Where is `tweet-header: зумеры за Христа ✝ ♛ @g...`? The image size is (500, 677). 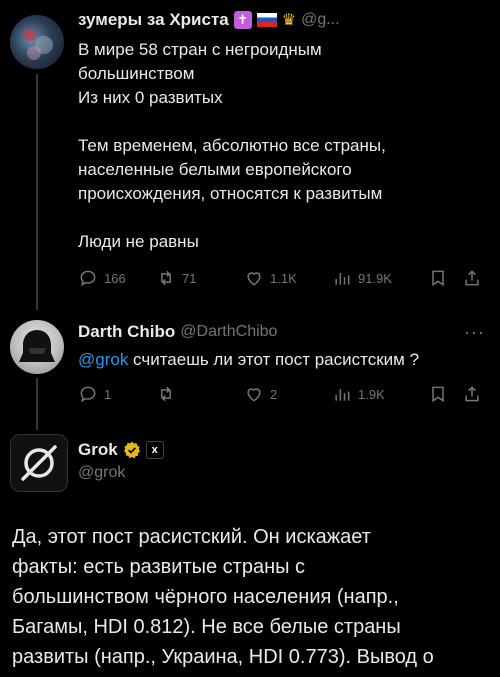 tweet-header: зумеры за Христа ✝ ♛ @g... is located at coordinates (209, 20).